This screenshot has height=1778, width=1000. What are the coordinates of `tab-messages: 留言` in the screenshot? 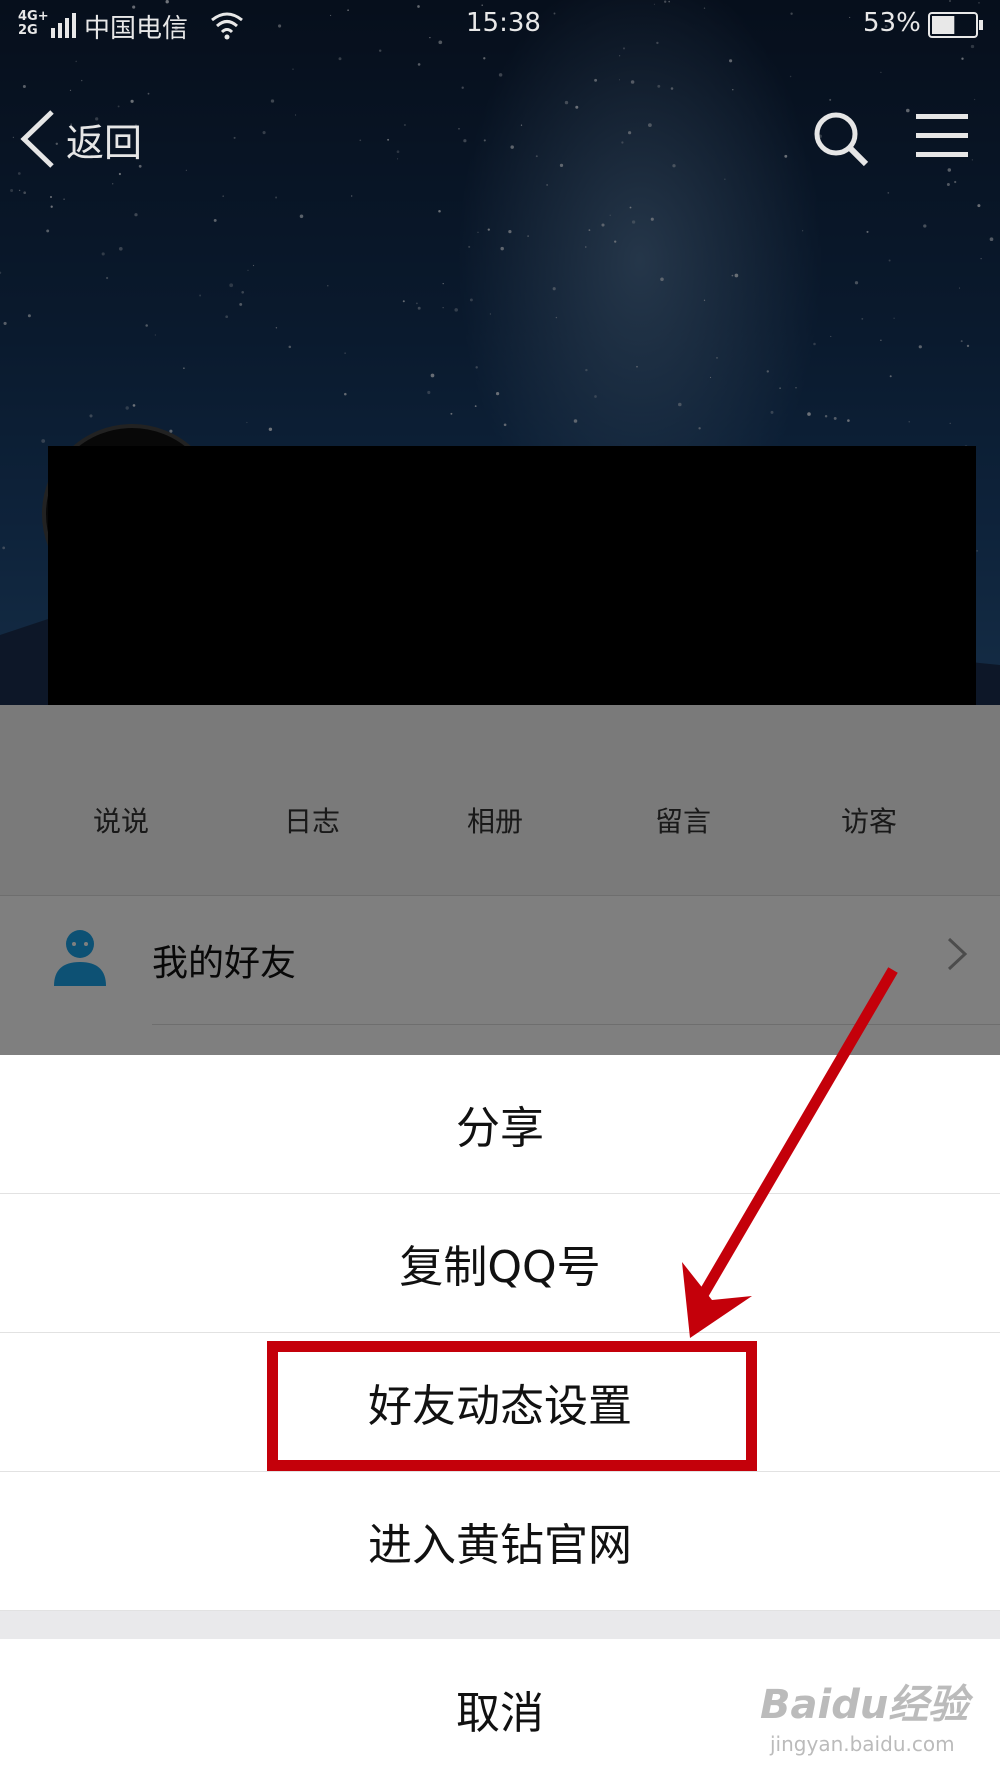 It's located at (683, 820).